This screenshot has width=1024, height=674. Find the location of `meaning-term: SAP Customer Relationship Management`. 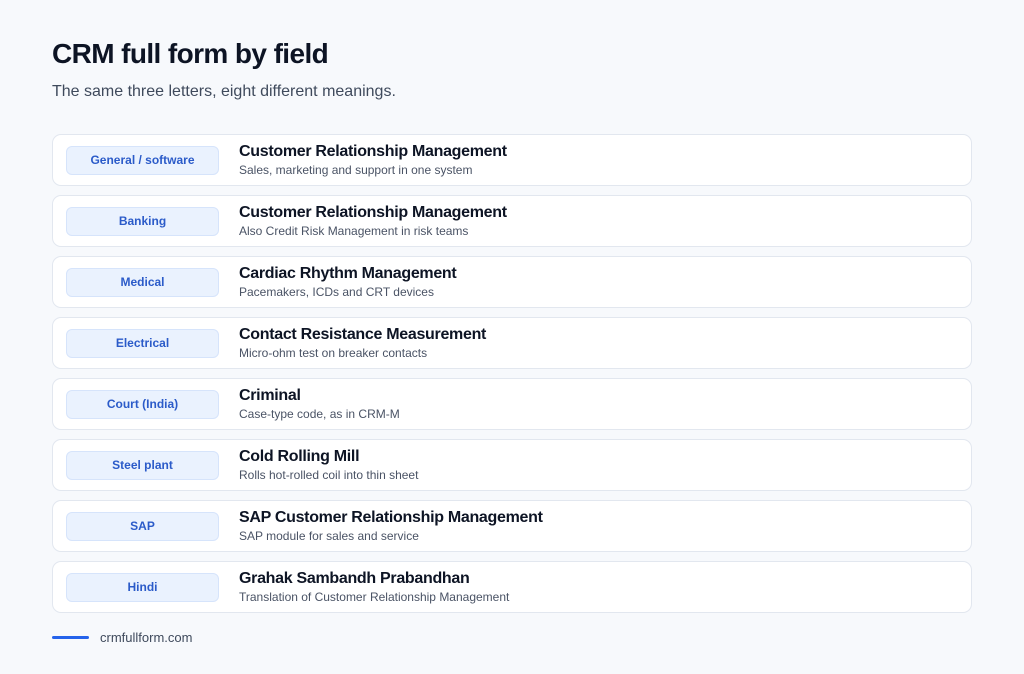

meaning-term: SAP Customer Relationship Management is located at coordinates (391, 517).